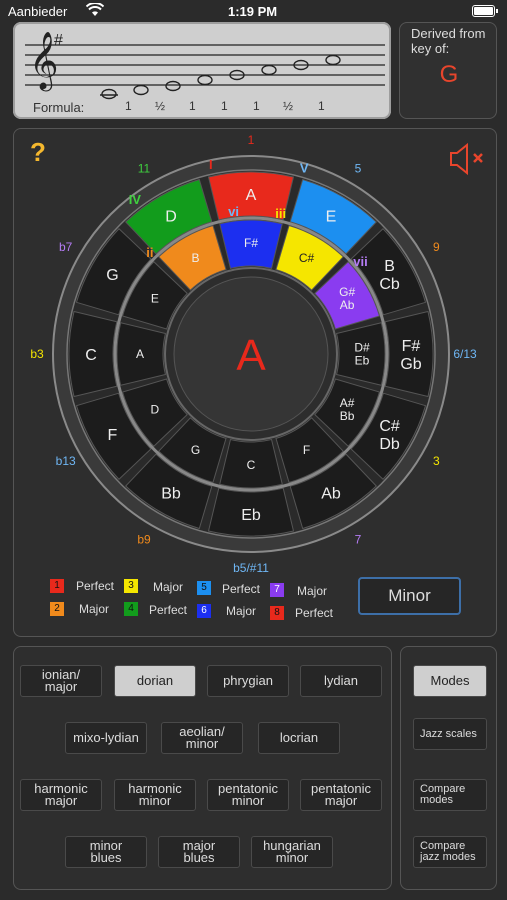 Image resolution: width=507 pixels, height=900 pixels. I want to click on inner-note-label: E, so click(155, 299).